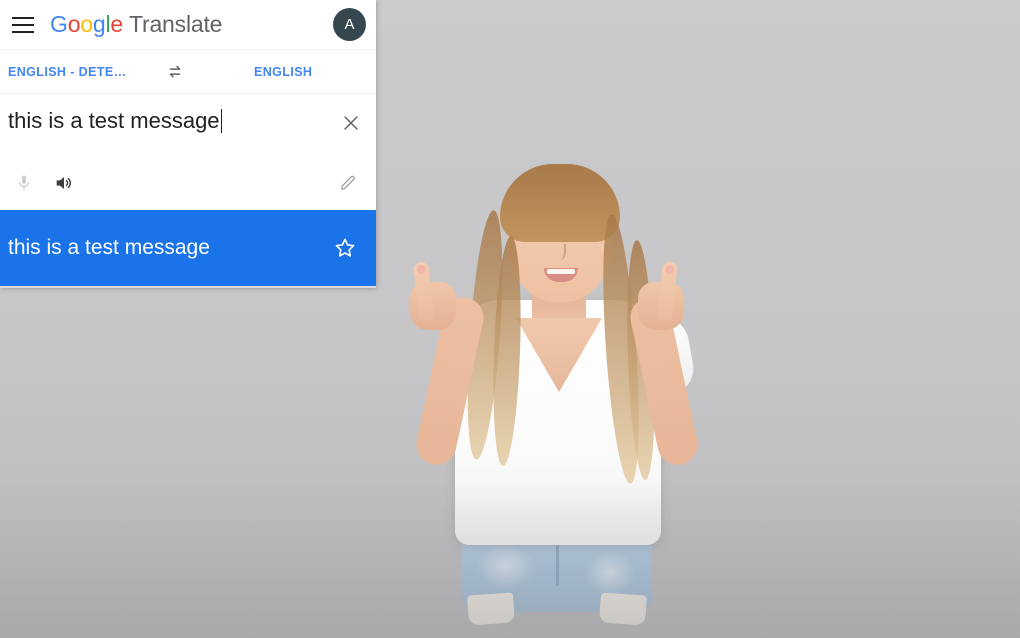 The height and width of the screenshot is (638, 1020). I want to click on language-selector-row: ENGLISH - DETE… ENGLISH, so click(188, 72).